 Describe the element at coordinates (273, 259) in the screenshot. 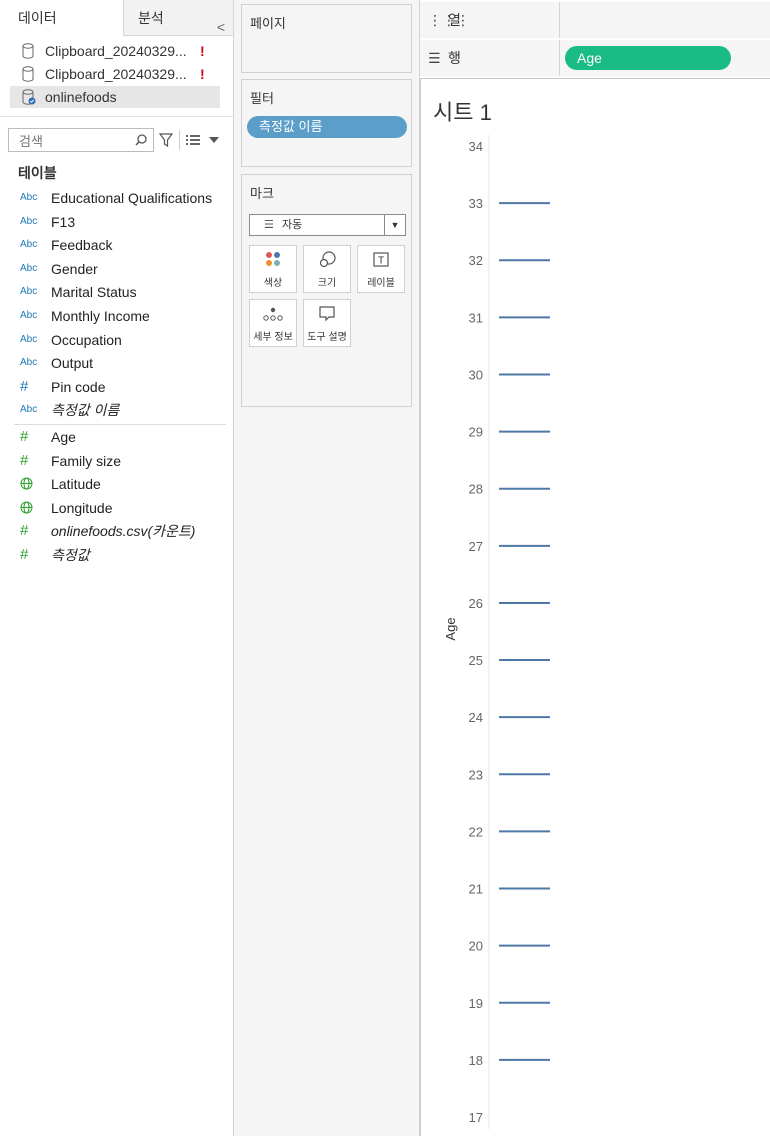

I see `color-icon` at that location.